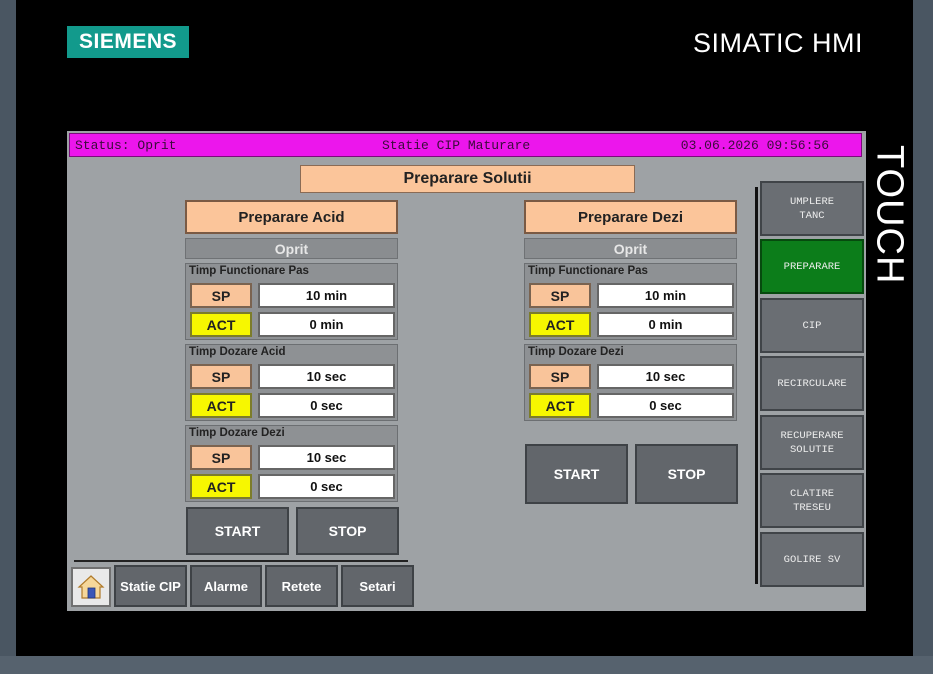 Image resolution: width=933 pixels, height=674 pixels. What do you see at coordinates (754, 145) in the screenshot?
I see `date-time: 03.06.2026 09:56:56` at bounding box center [754, 145].